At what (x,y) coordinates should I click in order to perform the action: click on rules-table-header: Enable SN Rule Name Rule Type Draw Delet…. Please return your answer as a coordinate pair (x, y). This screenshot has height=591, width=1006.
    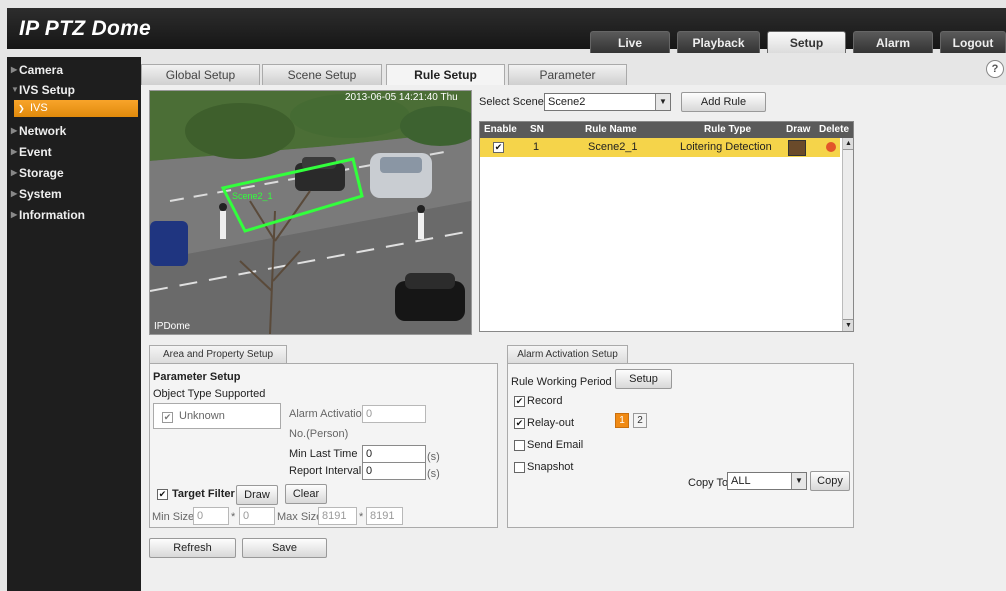
    Looking at the image, I should click on (666, 130).